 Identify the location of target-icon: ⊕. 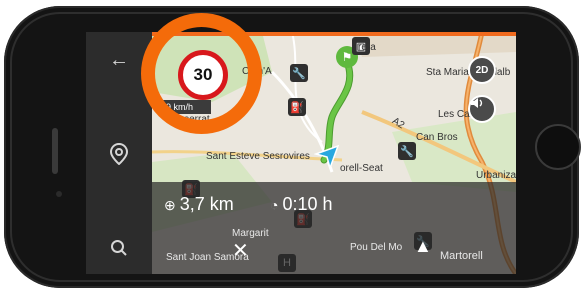
(170, 205).